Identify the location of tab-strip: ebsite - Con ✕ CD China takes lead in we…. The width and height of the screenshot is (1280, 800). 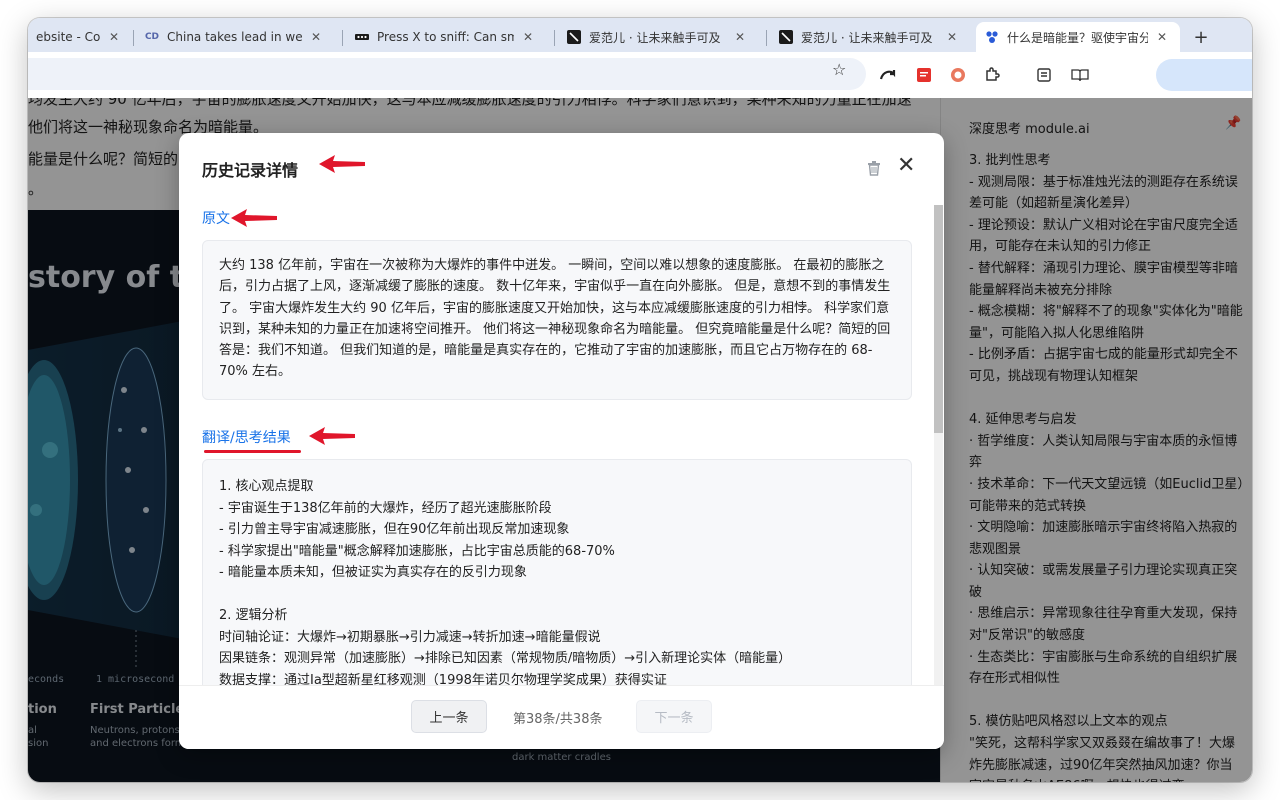
(640, 35).